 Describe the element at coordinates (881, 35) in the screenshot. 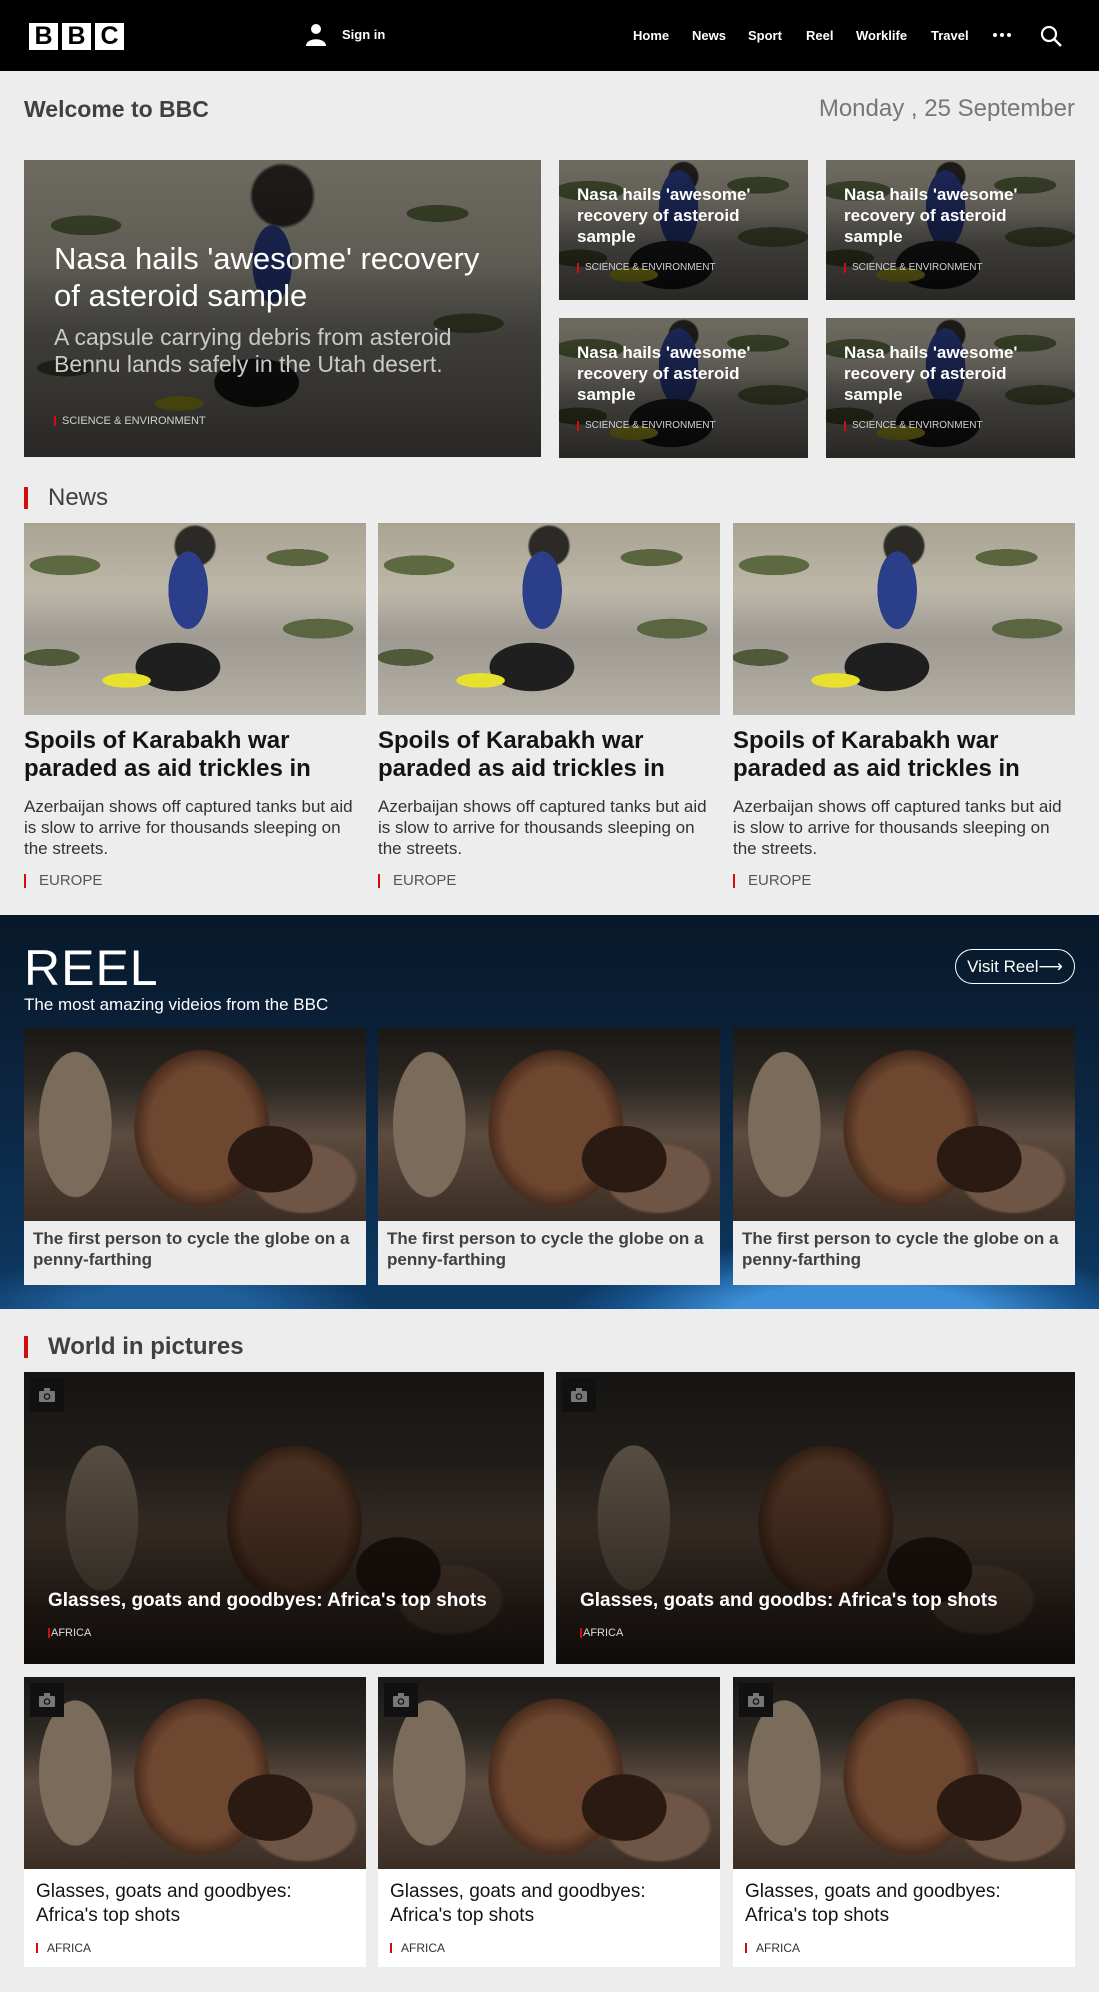

I see `nav-worklife: Worklife` at that location.